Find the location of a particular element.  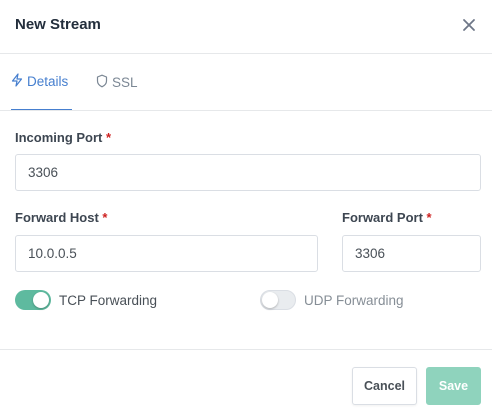

tcp-toggle-switch is located at coordinates (33, 300).